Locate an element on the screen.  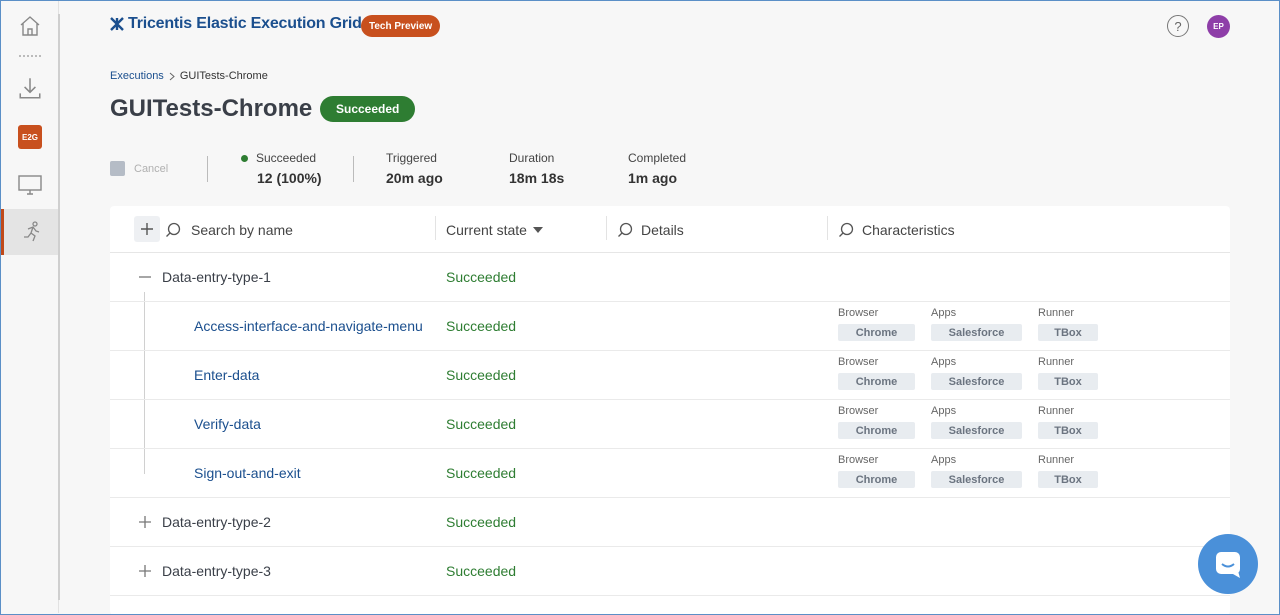
left-nav-rail: E2G is located at coordinates (30, 307).